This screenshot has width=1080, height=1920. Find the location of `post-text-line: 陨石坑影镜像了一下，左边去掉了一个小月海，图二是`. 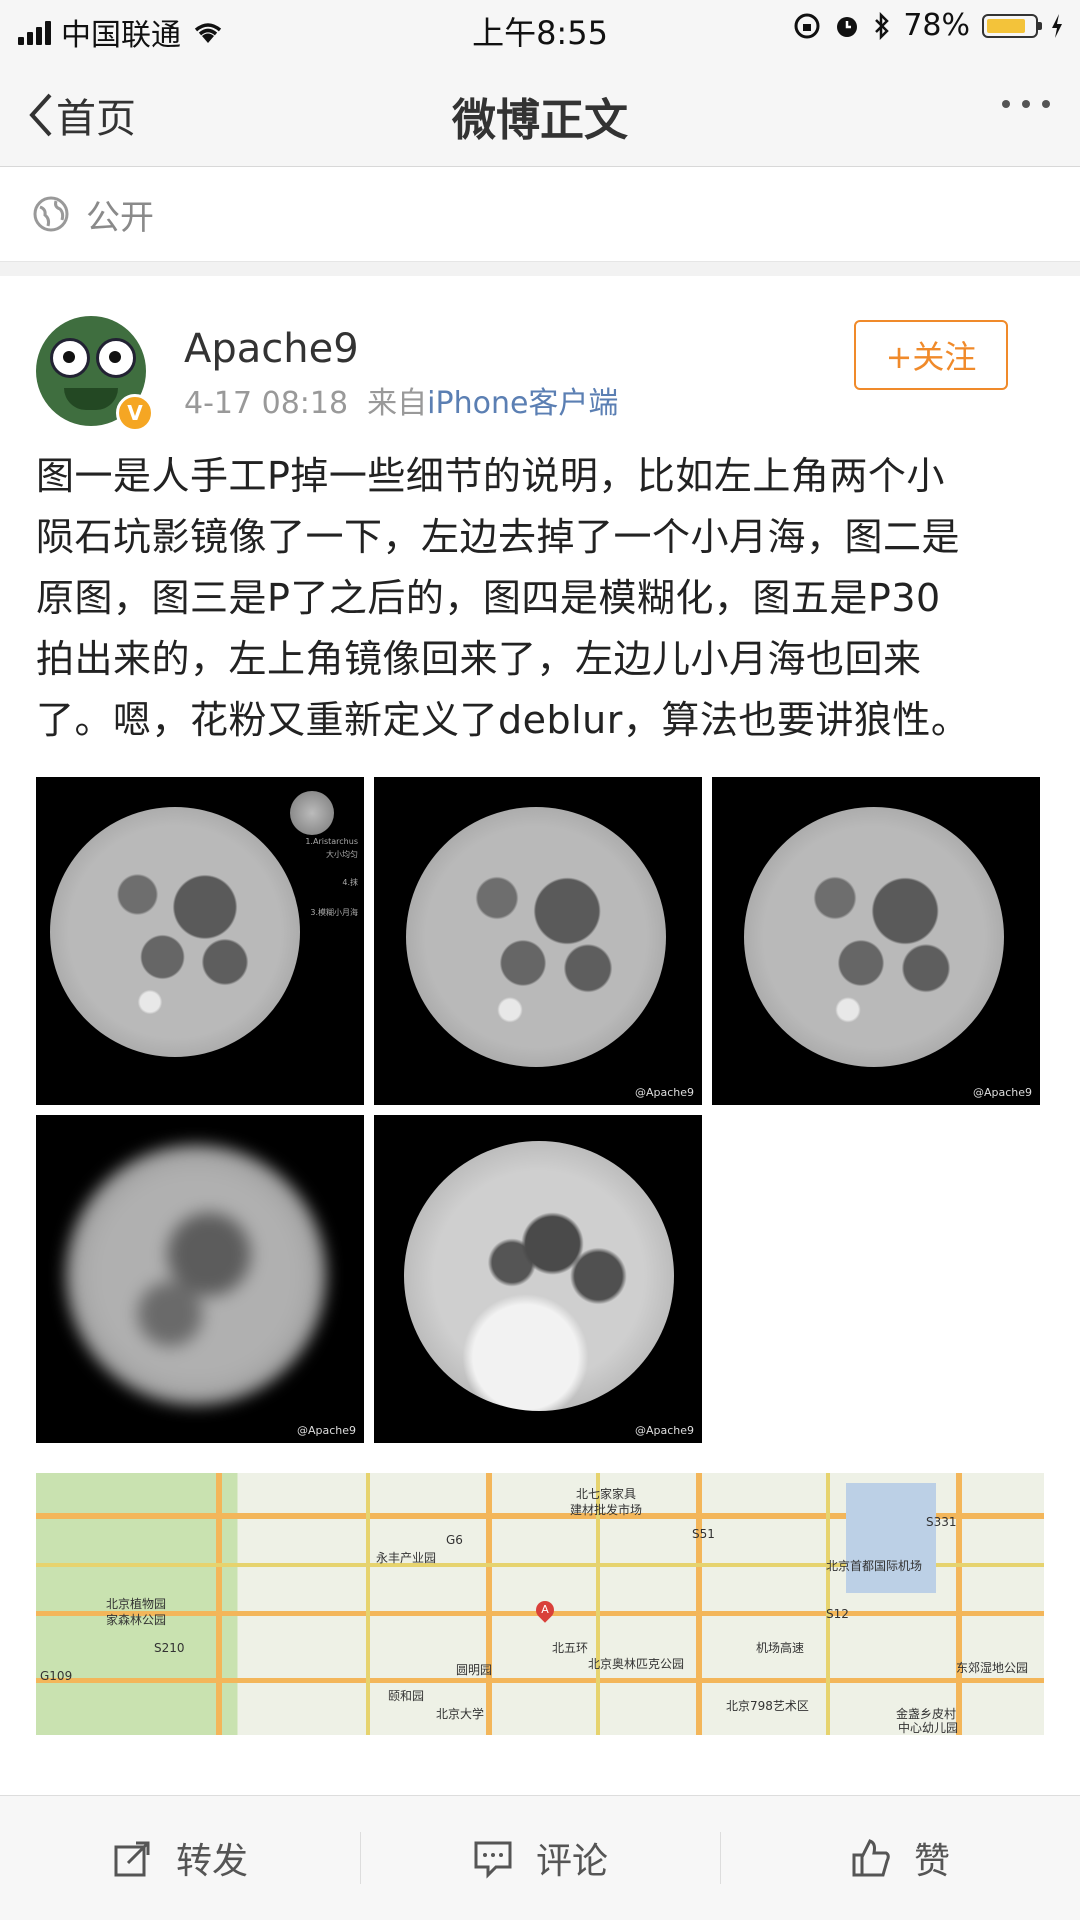

post-text-line: 陨石坑影镜像了一下，左边去掉了一个小月海，图二是 is located at coordinates (498, 537).